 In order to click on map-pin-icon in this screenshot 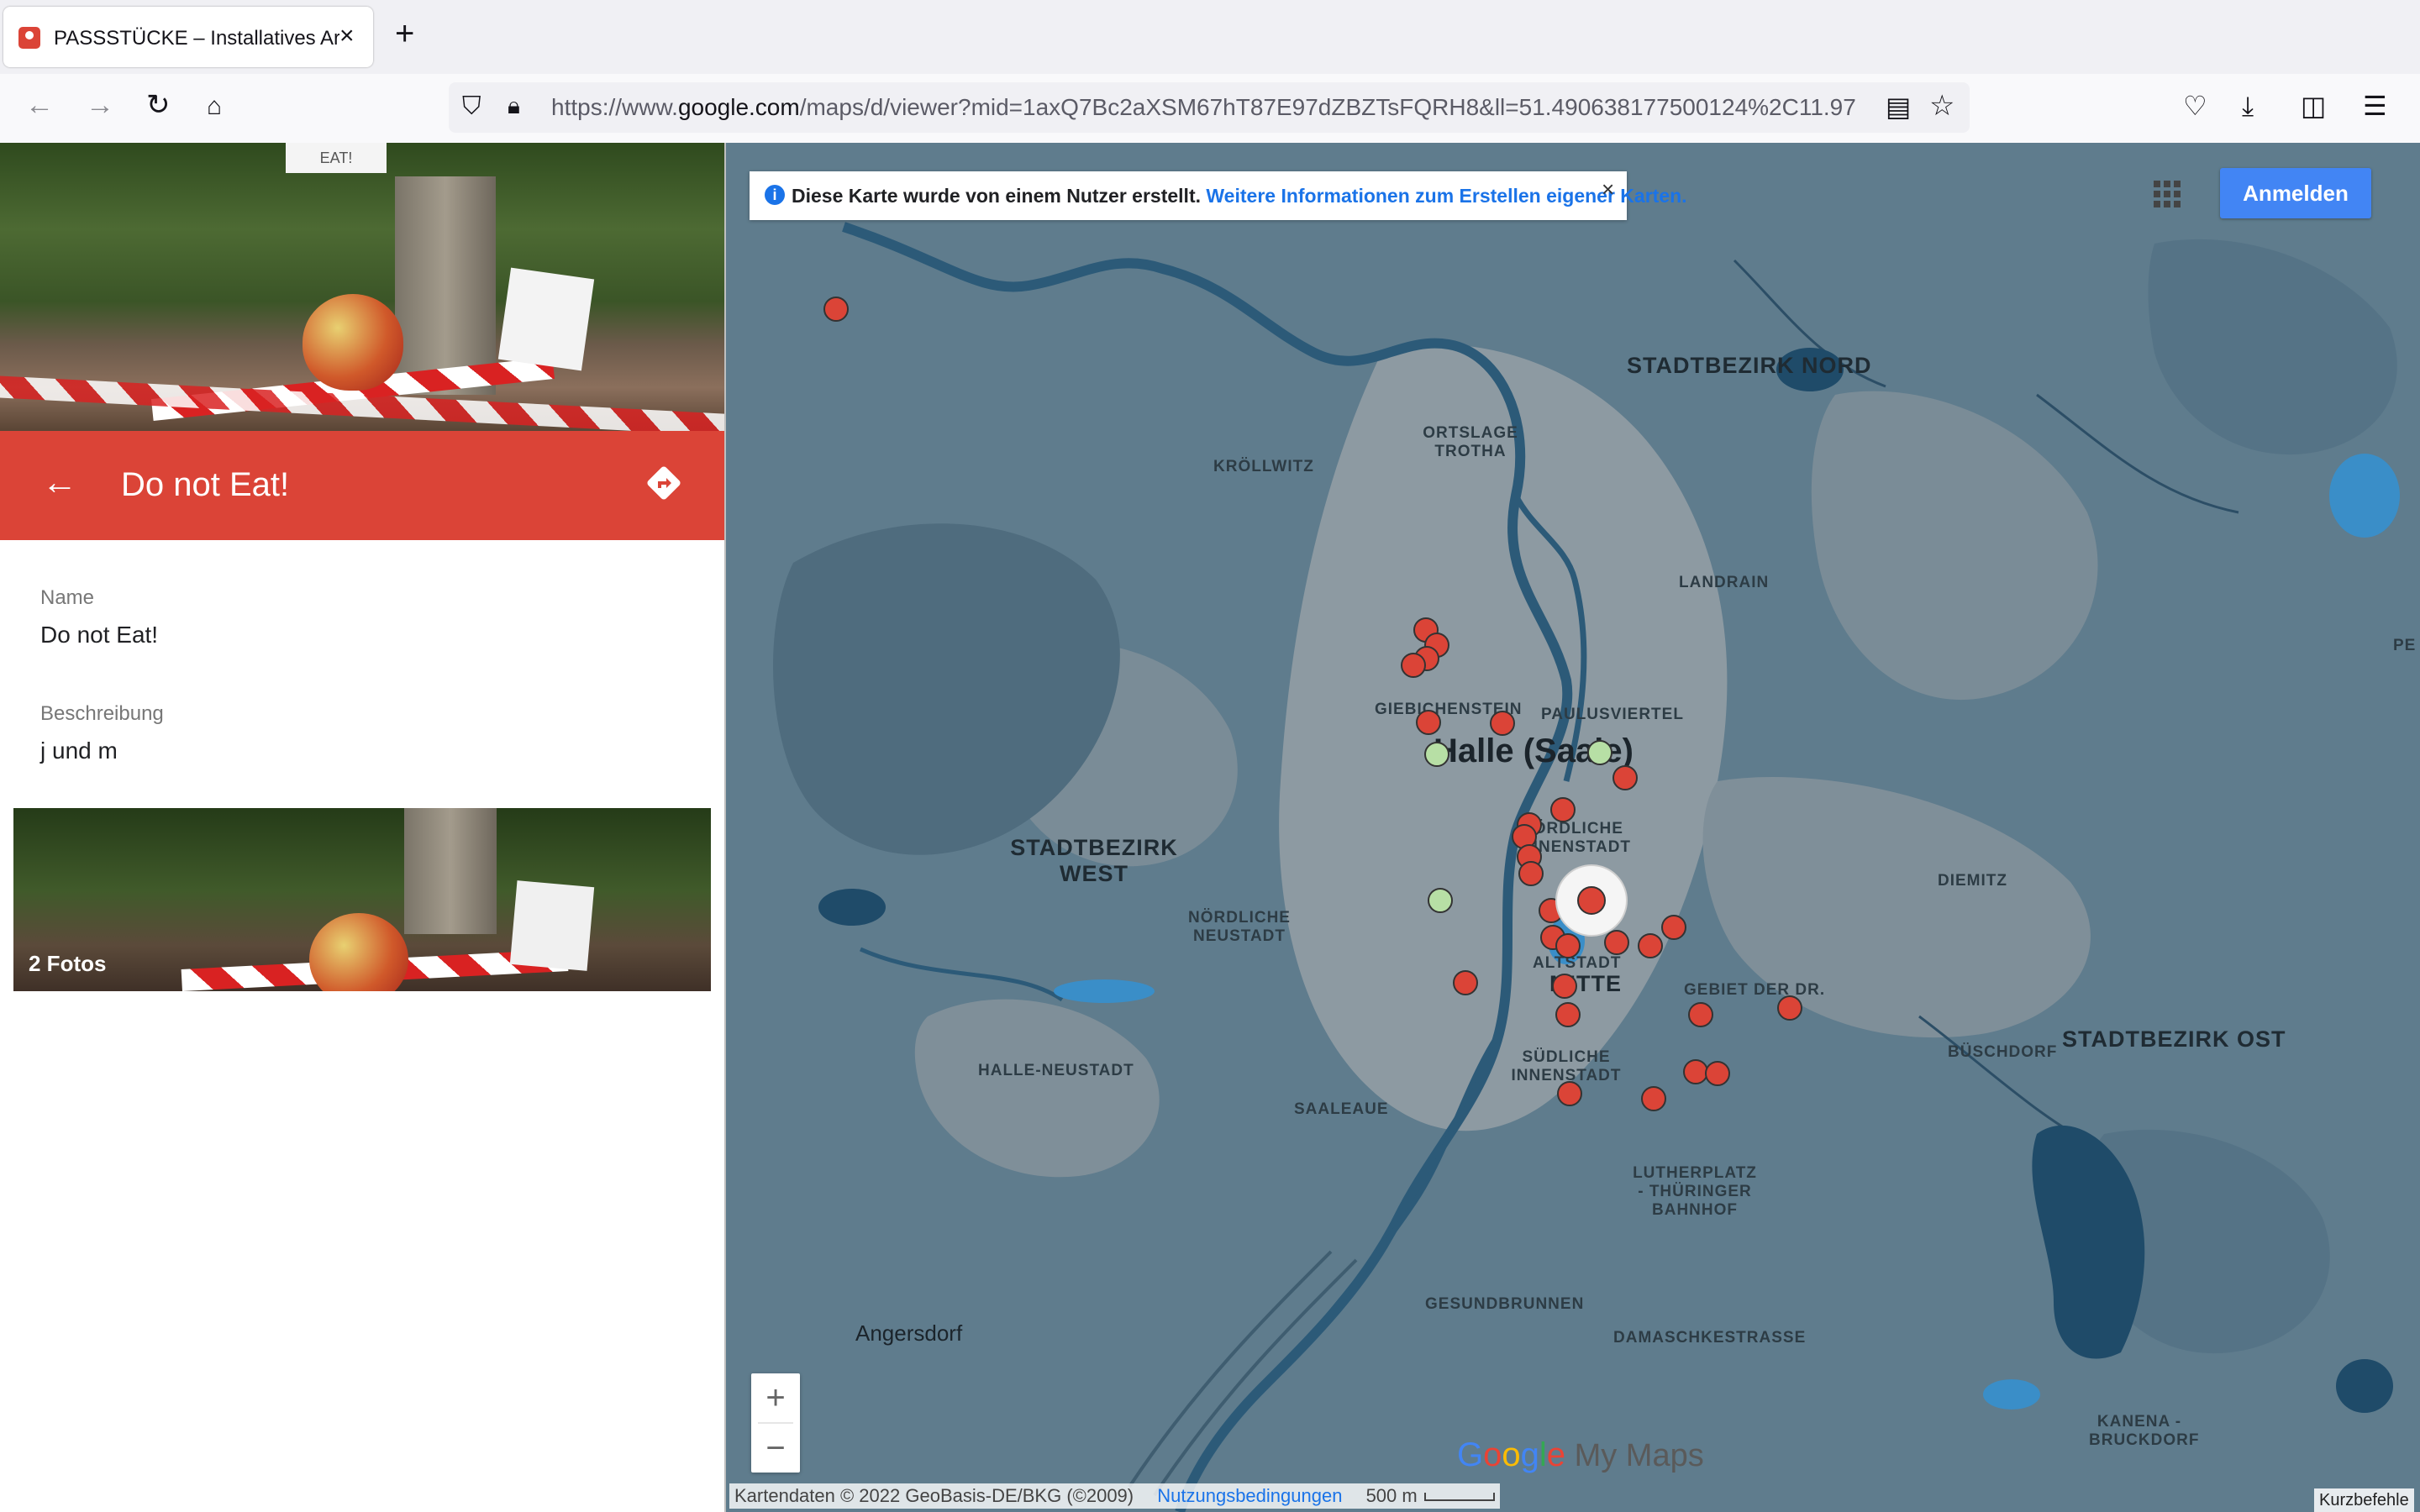, I will do `click(29, 38)`.